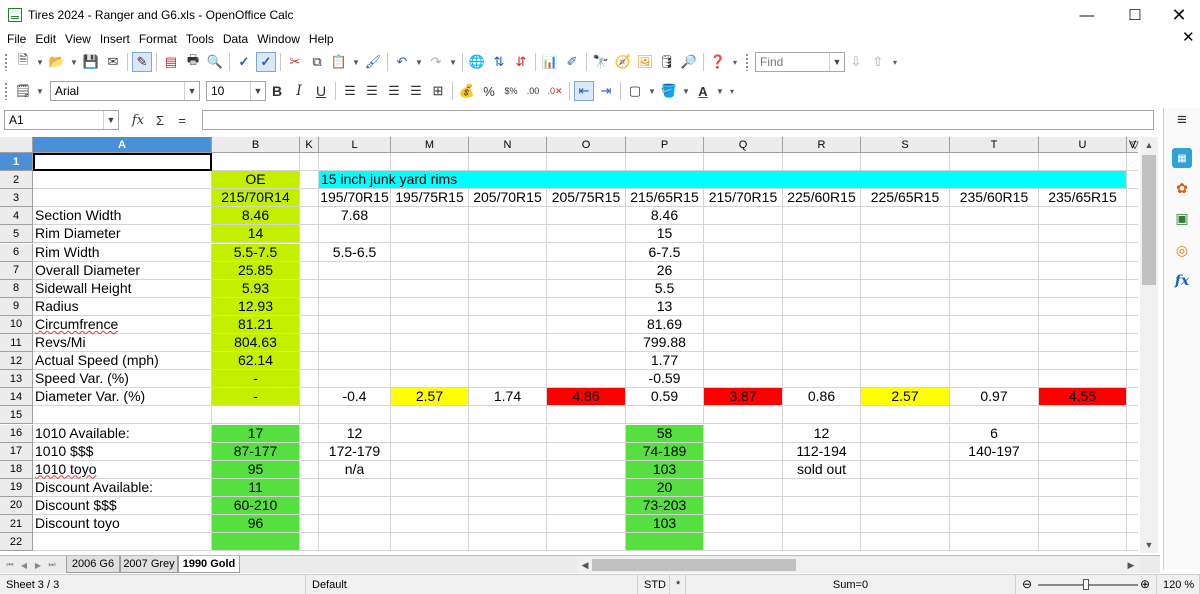 This screenshot has height=594, width=1200. What do you see at coordinates (665, 379) in the screenshot?
I see `cell-p13: -0.59` at bounding box center [665, 379].